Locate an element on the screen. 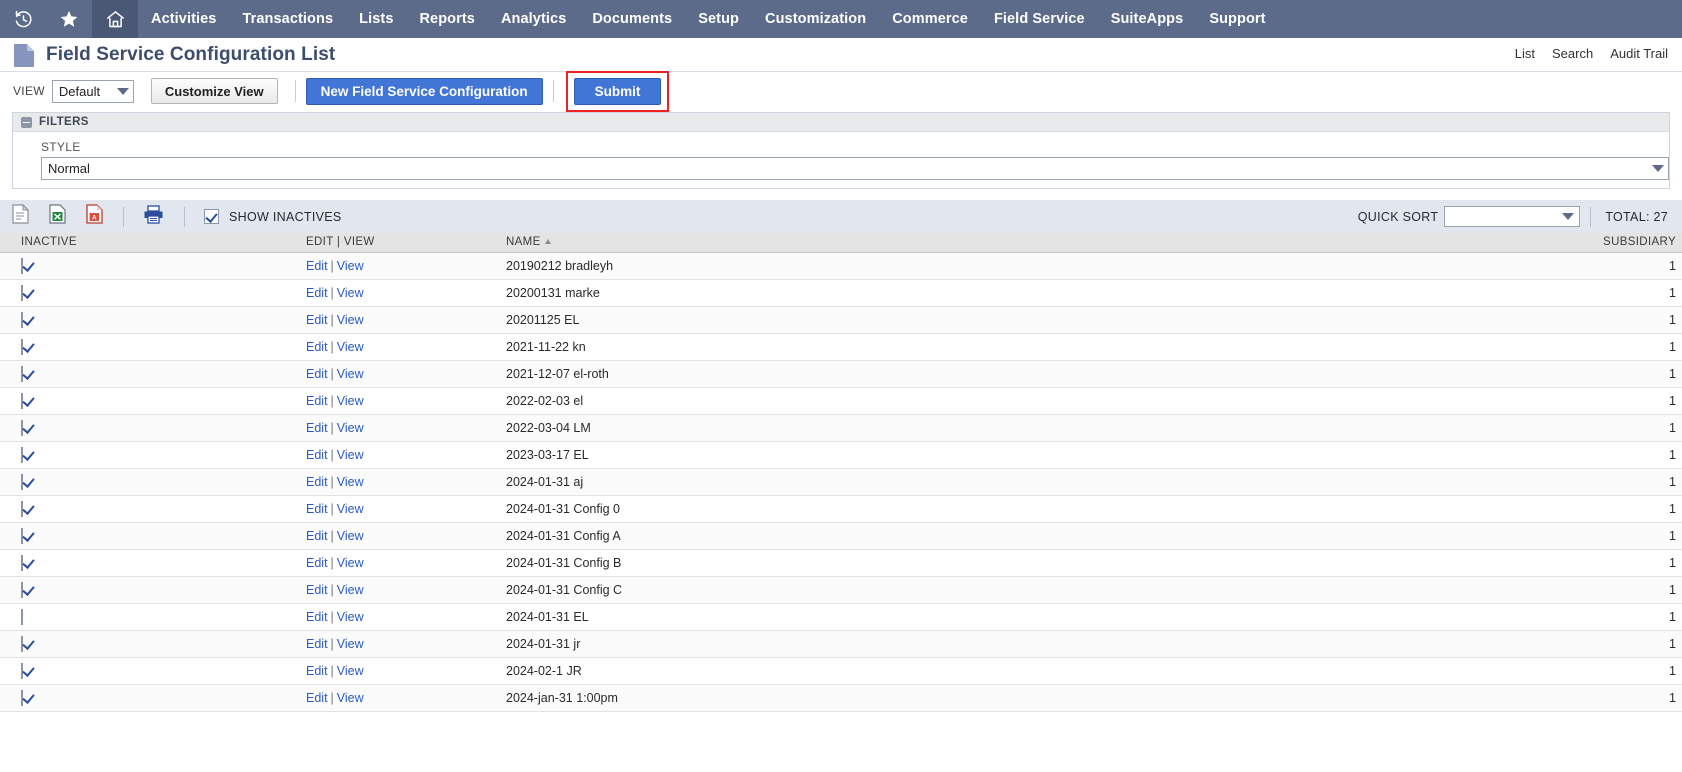 The height and width of the screenshot is (772, 1682). print-icon is located at coordinates (153, 216).